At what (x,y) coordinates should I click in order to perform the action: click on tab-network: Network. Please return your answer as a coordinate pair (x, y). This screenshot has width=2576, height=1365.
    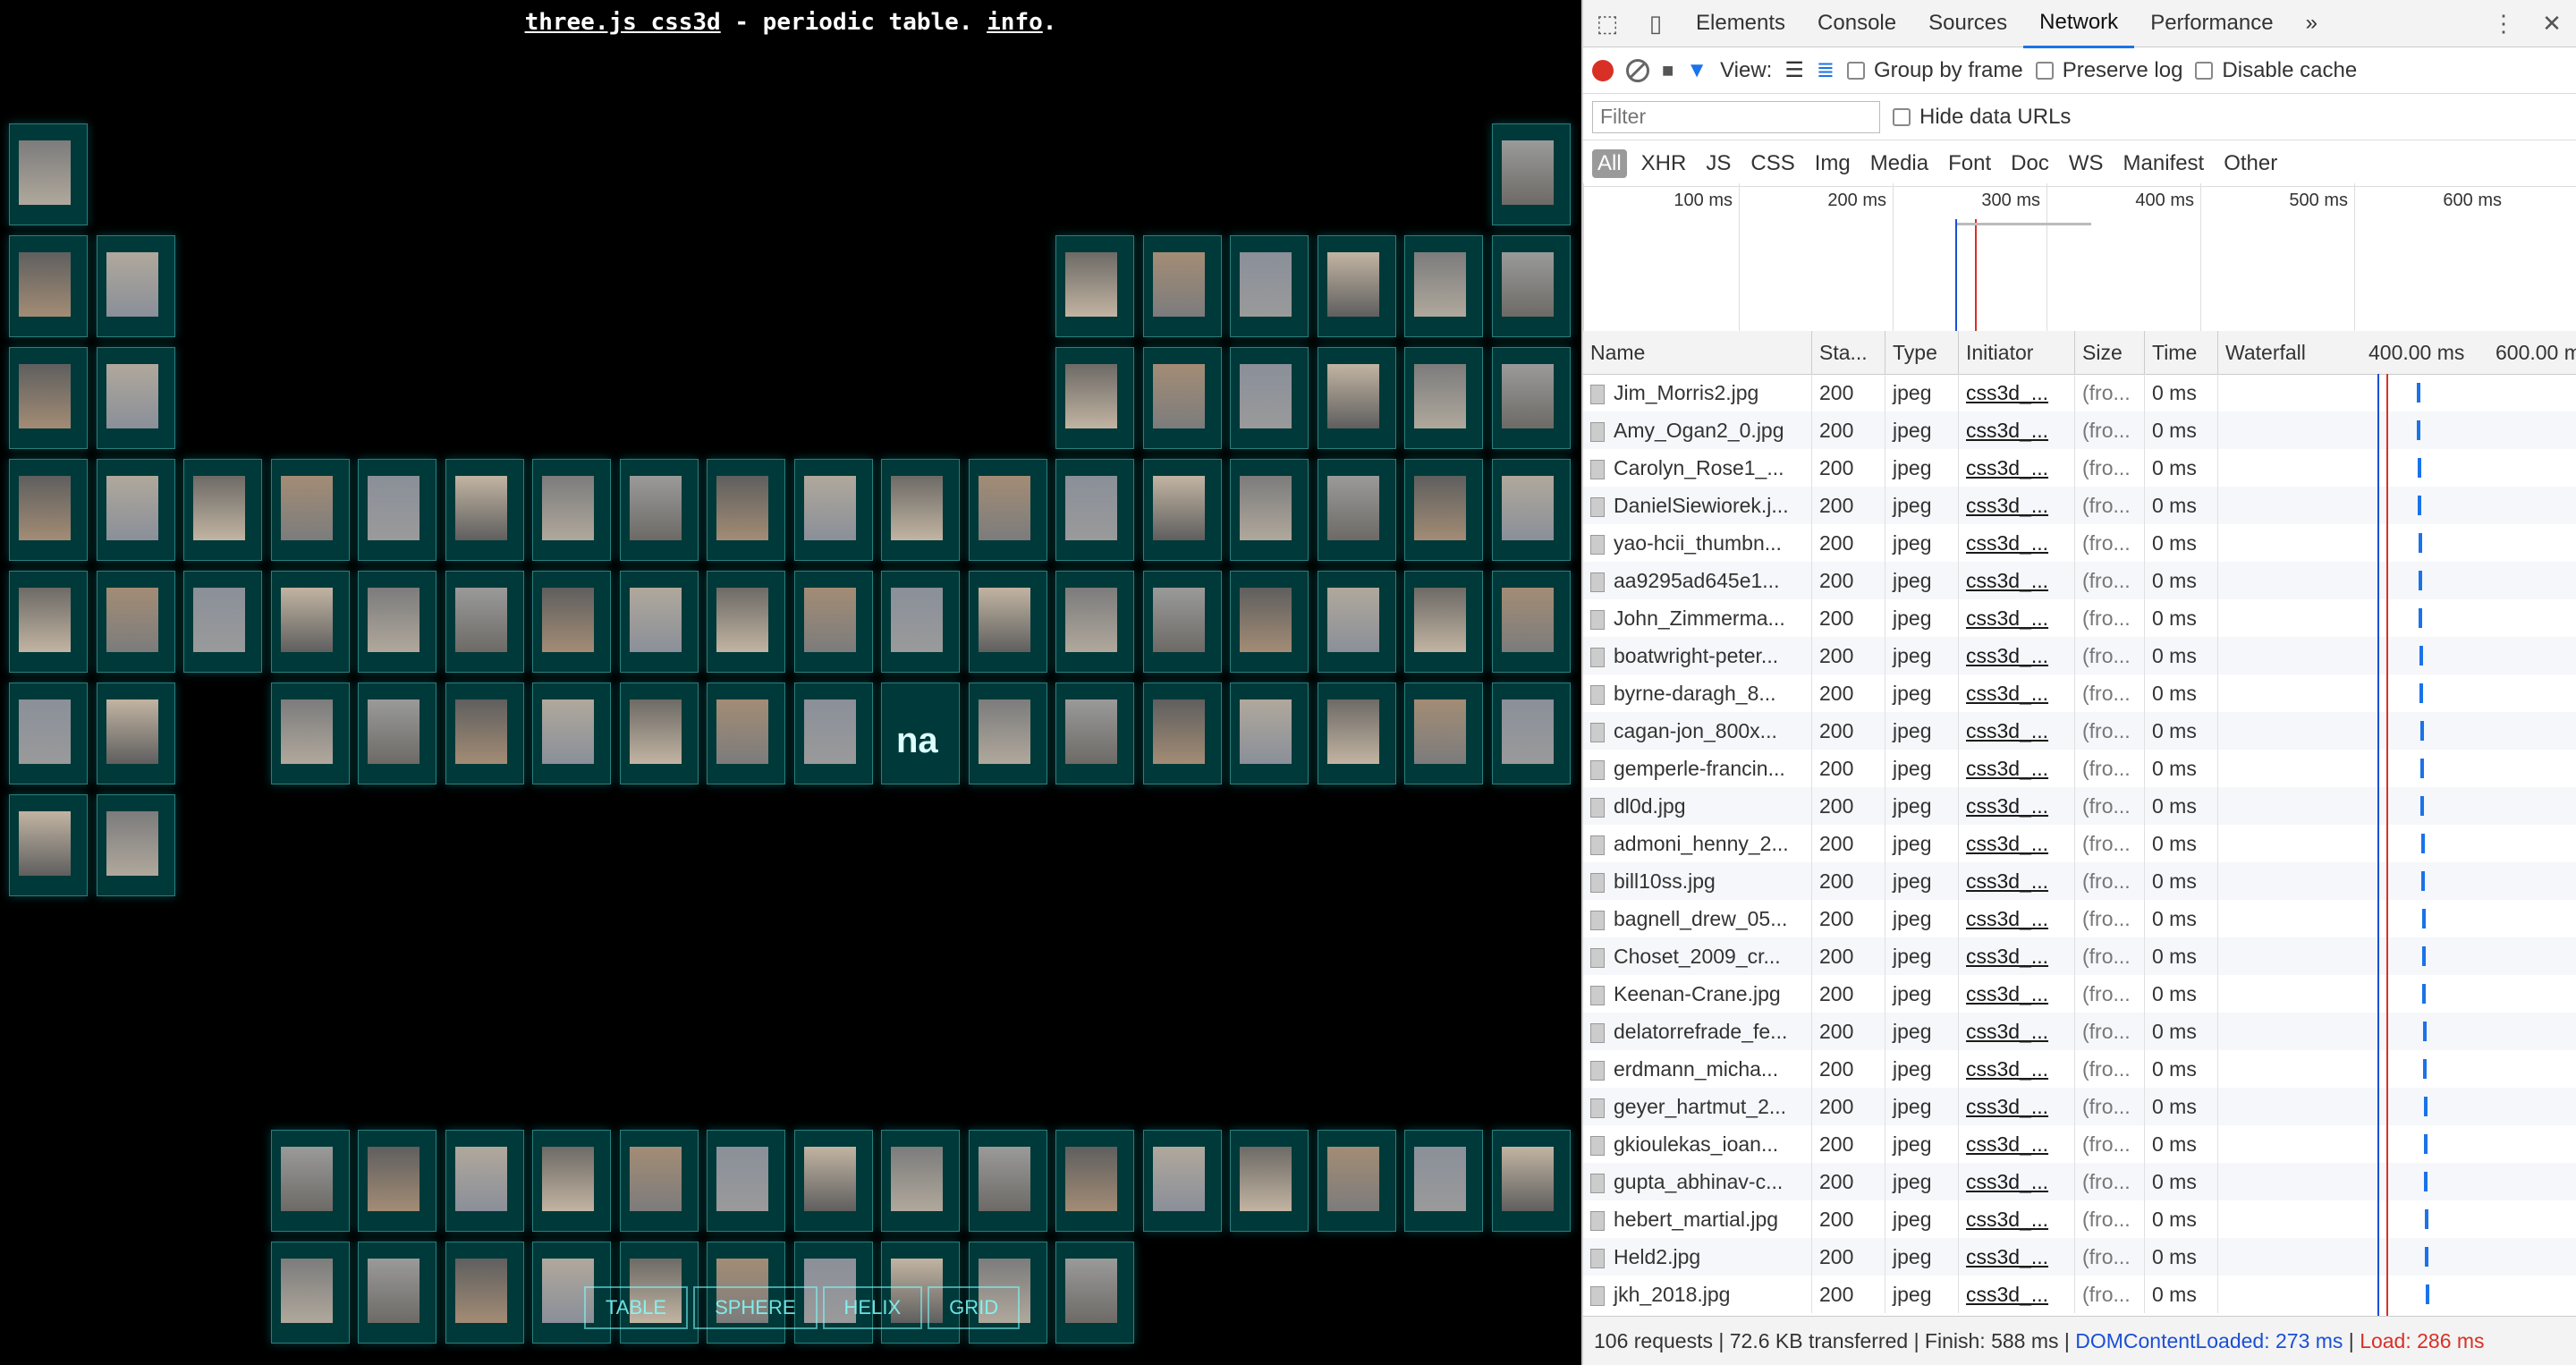
    Looking at the image, I should click on (2079, 24).